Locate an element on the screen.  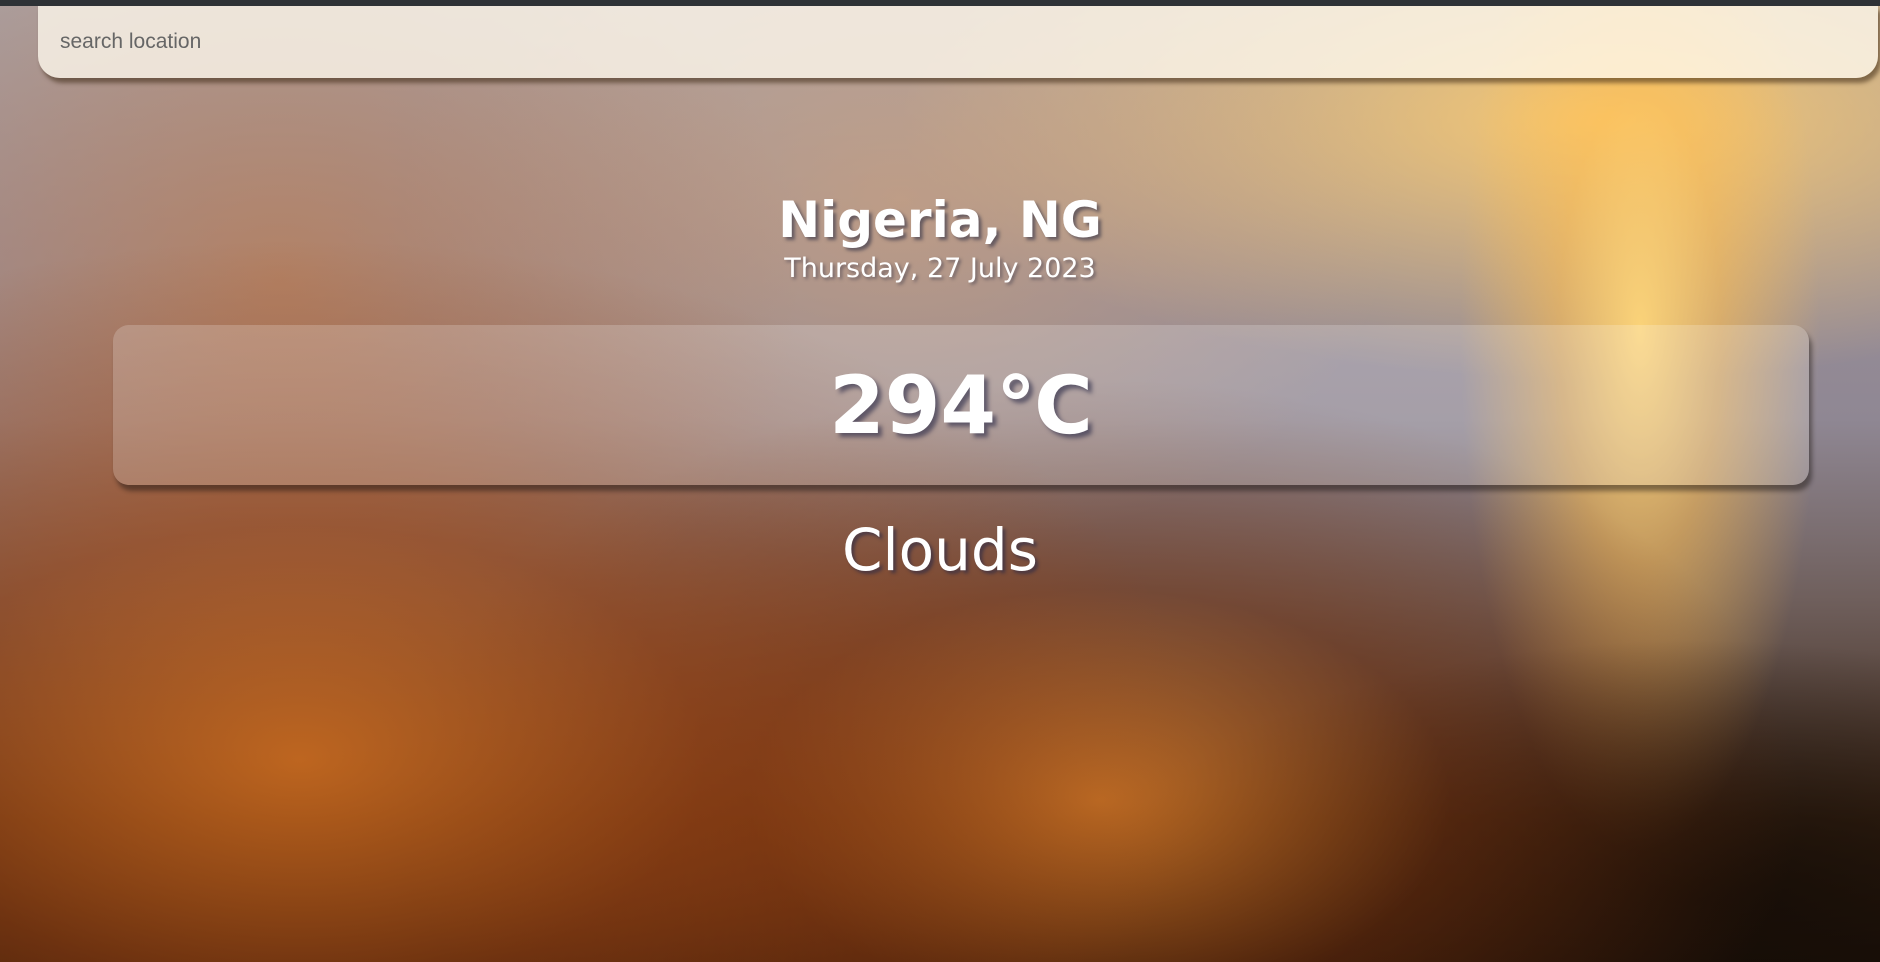
search-input is located at coordinates (958, 42).